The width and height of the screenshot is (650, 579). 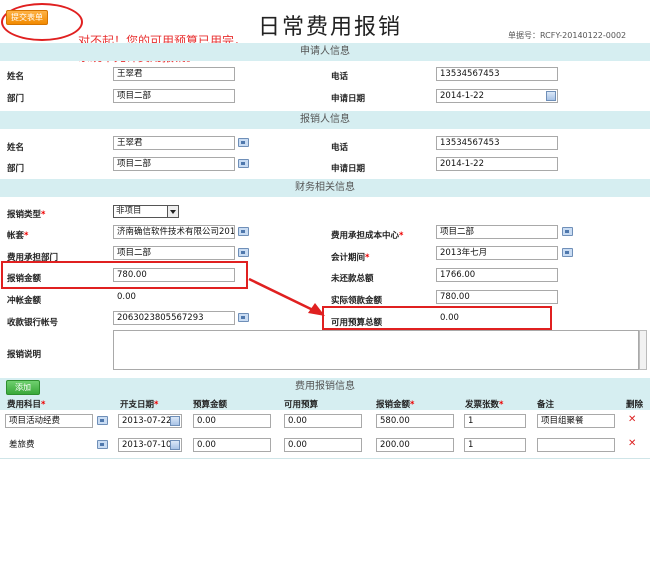 I want to click on available-budget-field: 0.00, so click(x=491, y=318).